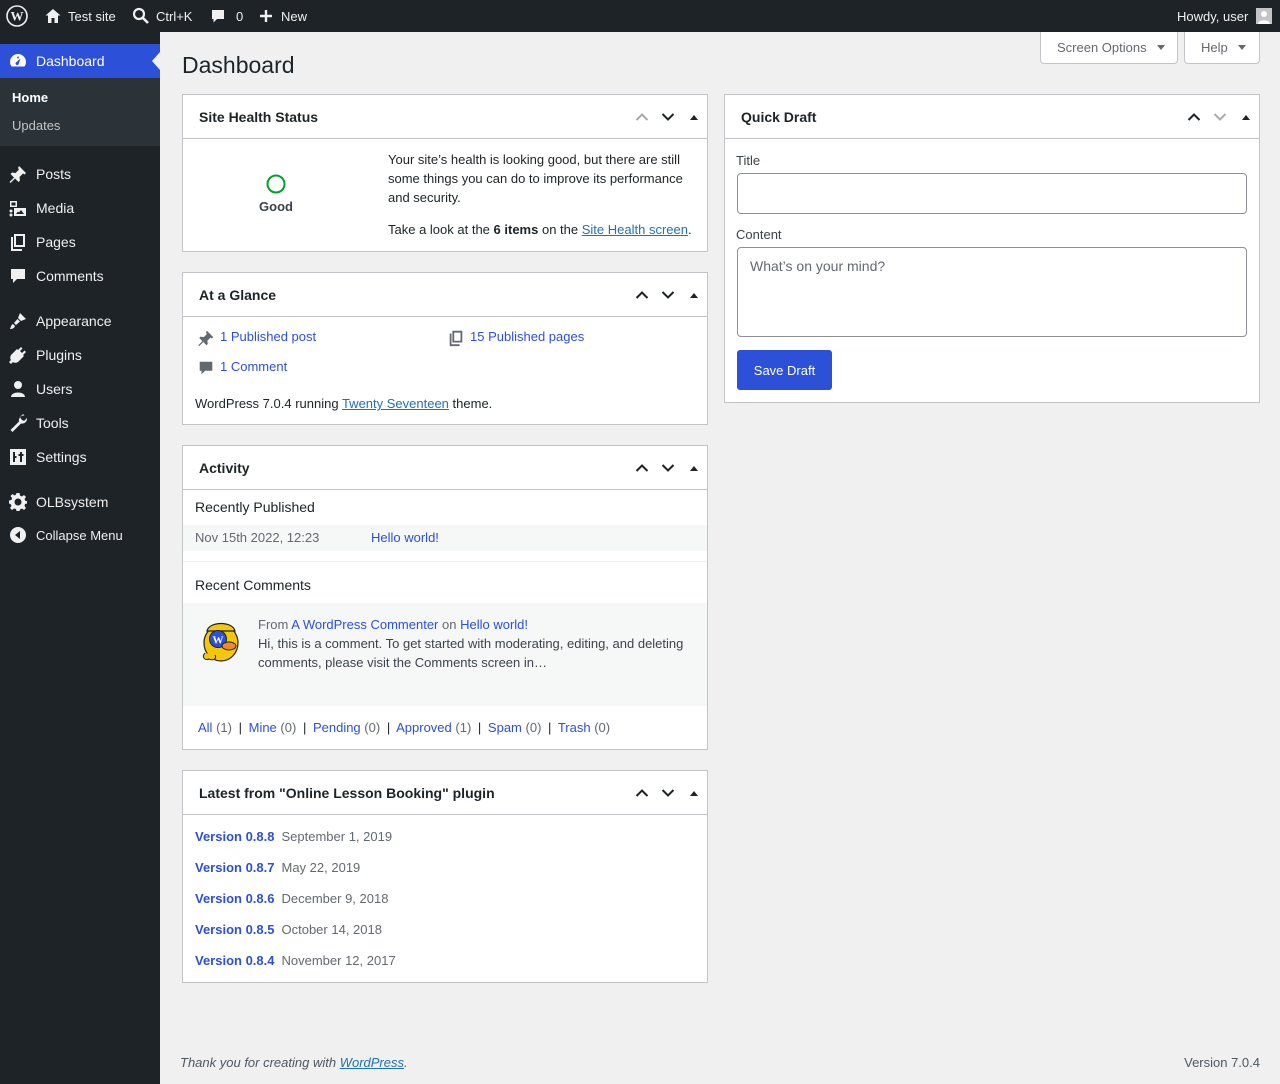 The width and height of the screenshot is (1280, 1084). What do you see at coordinates (372, 1062) in the screenshot?
I see `wordpress-link: WordPress` at bounding box center [372, 1062].